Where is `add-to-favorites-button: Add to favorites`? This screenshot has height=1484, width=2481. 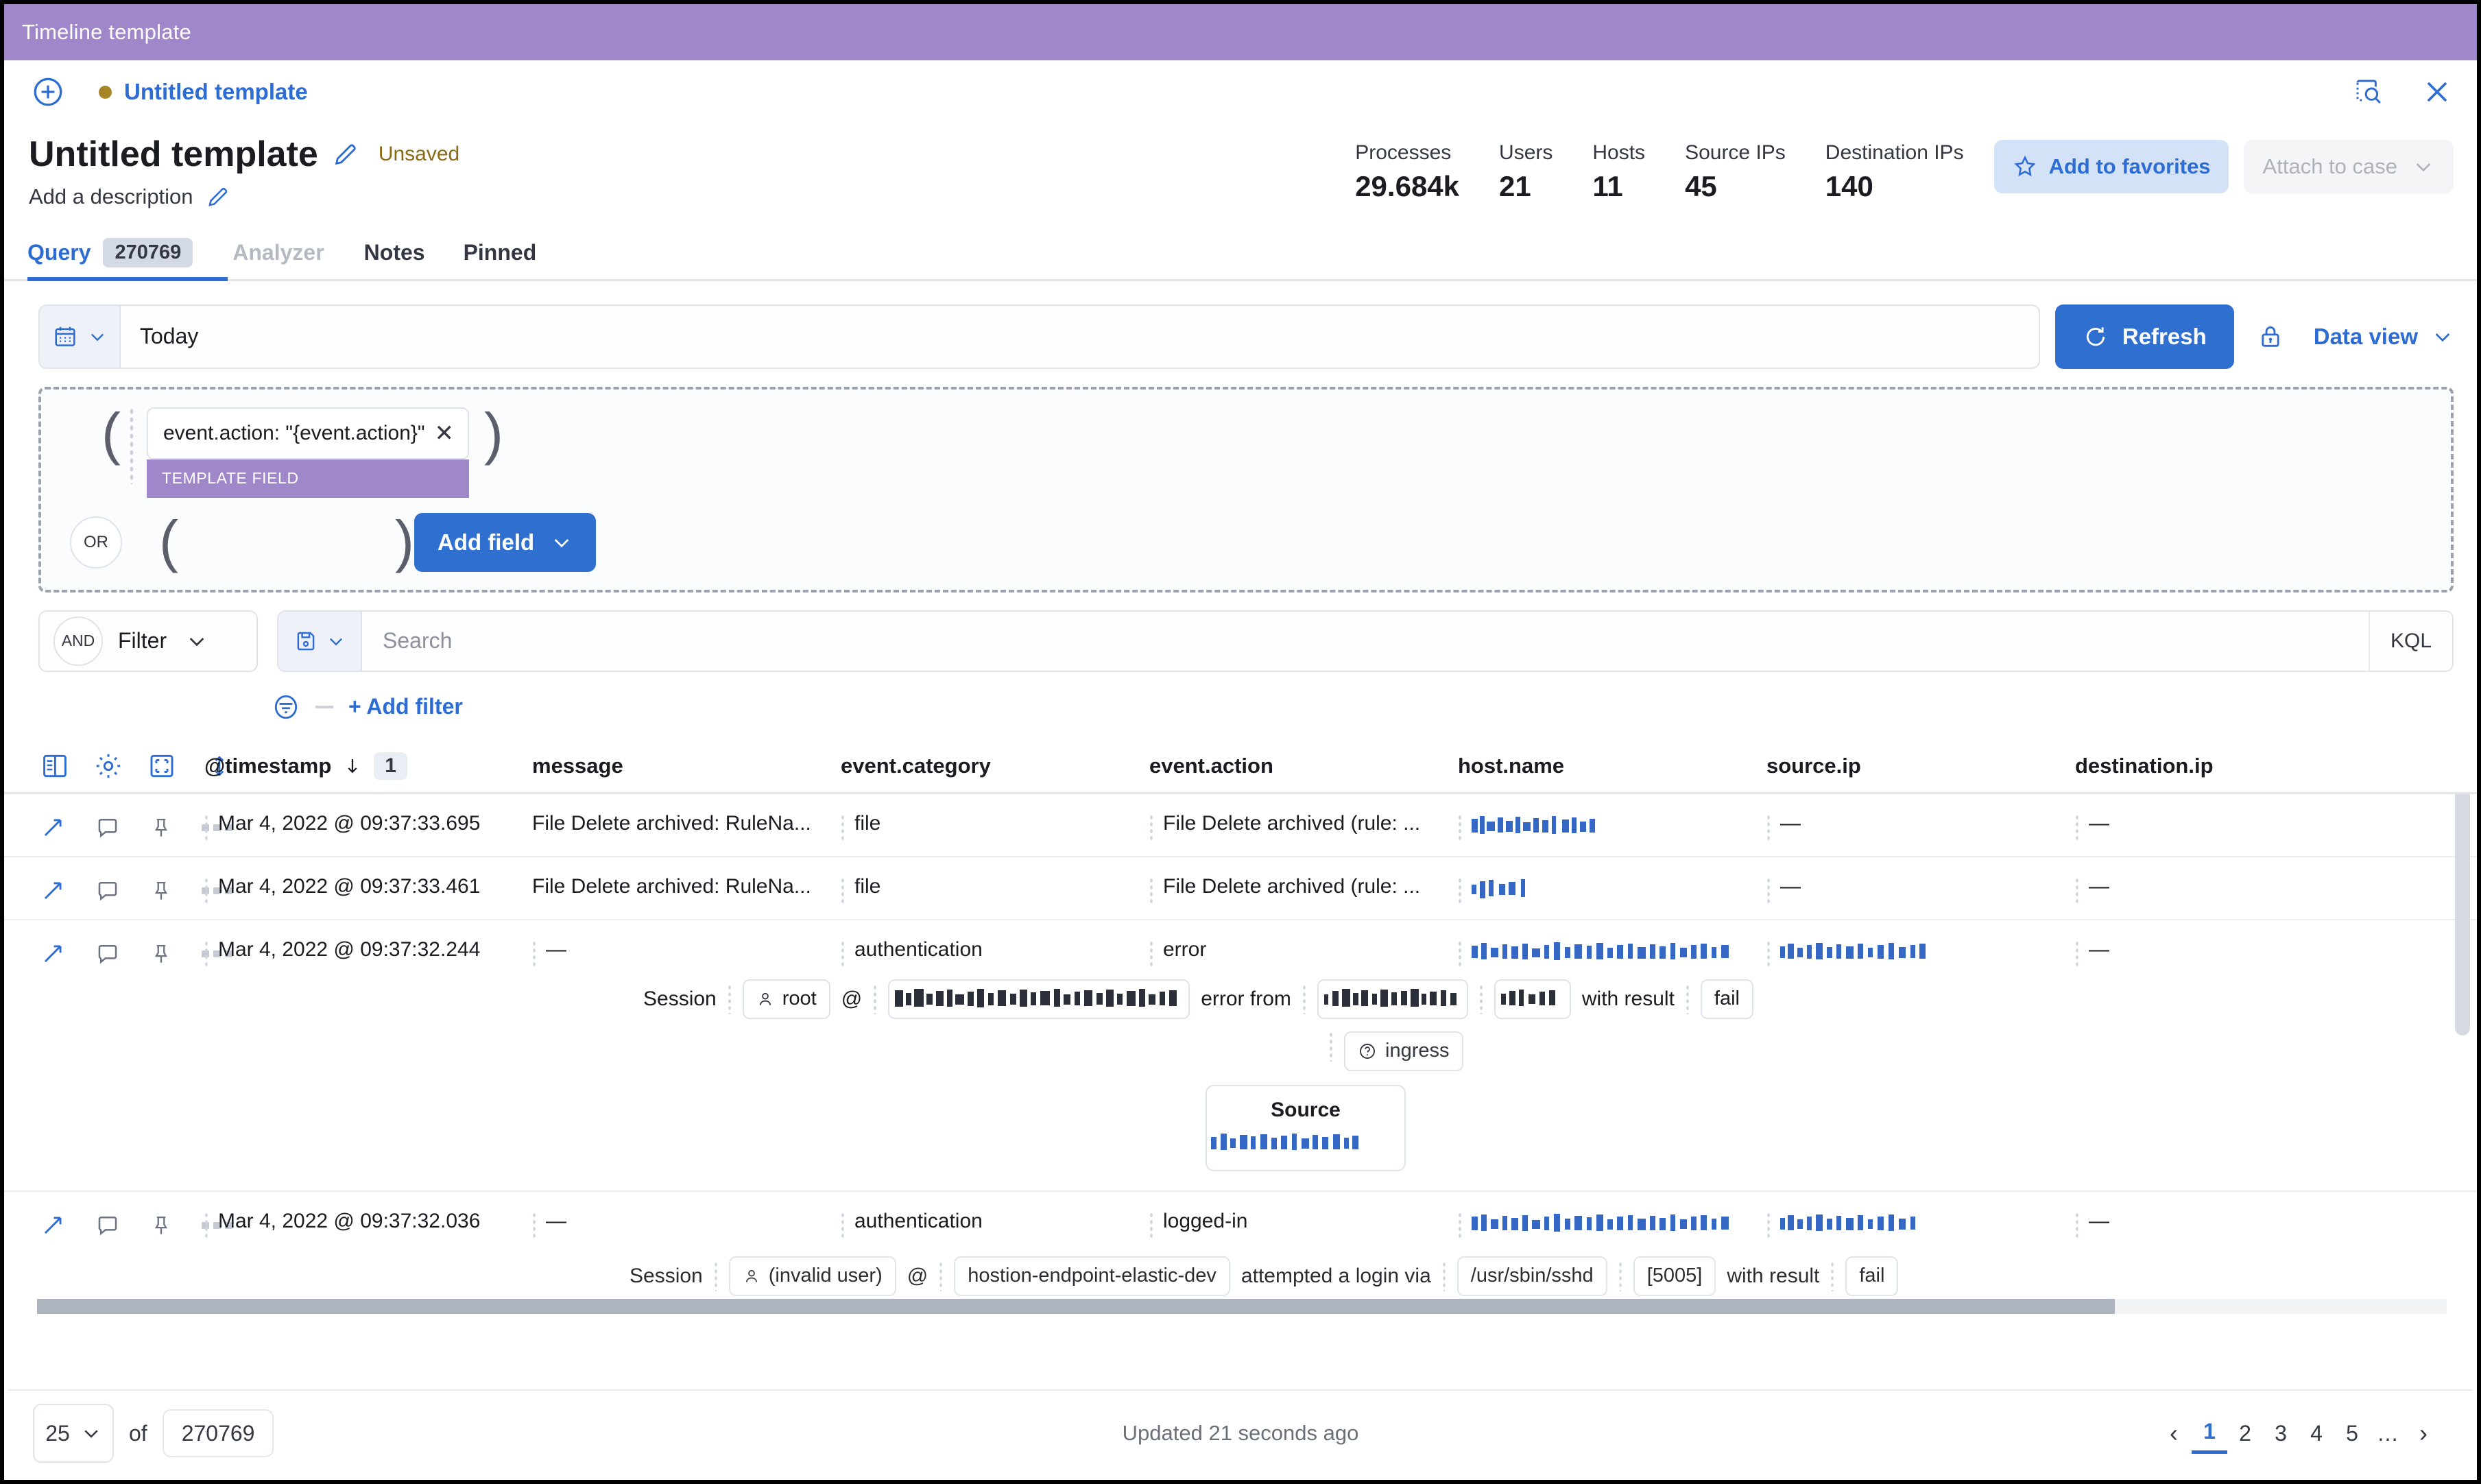 add-to-favorites-button: Add to favorites is located at coordinates (2111, 166).